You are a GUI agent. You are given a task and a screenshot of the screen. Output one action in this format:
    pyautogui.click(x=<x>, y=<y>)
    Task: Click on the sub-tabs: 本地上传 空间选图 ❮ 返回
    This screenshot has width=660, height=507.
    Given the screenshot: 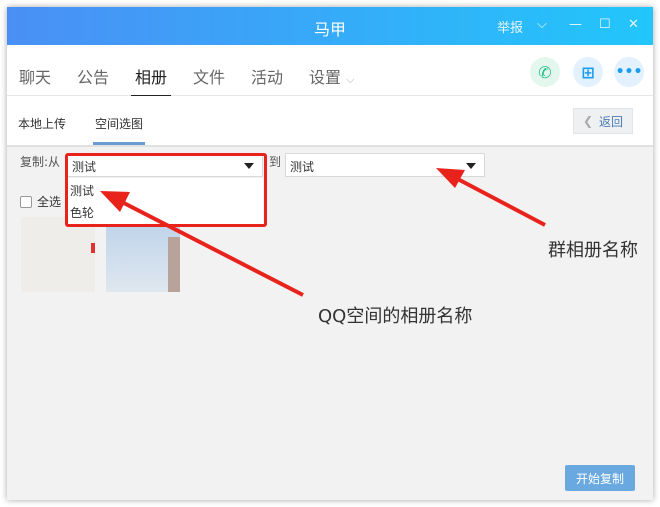 What is the action you would take?
    pyautogui.click(x=330, y=121)
    